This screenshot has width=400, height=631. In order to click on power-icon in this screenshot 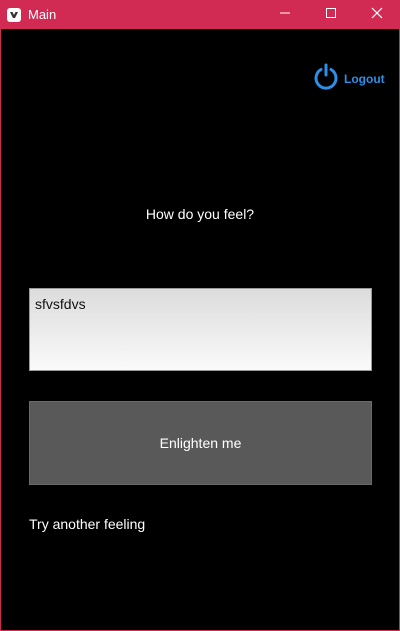, I will do `click(326, 78)`.